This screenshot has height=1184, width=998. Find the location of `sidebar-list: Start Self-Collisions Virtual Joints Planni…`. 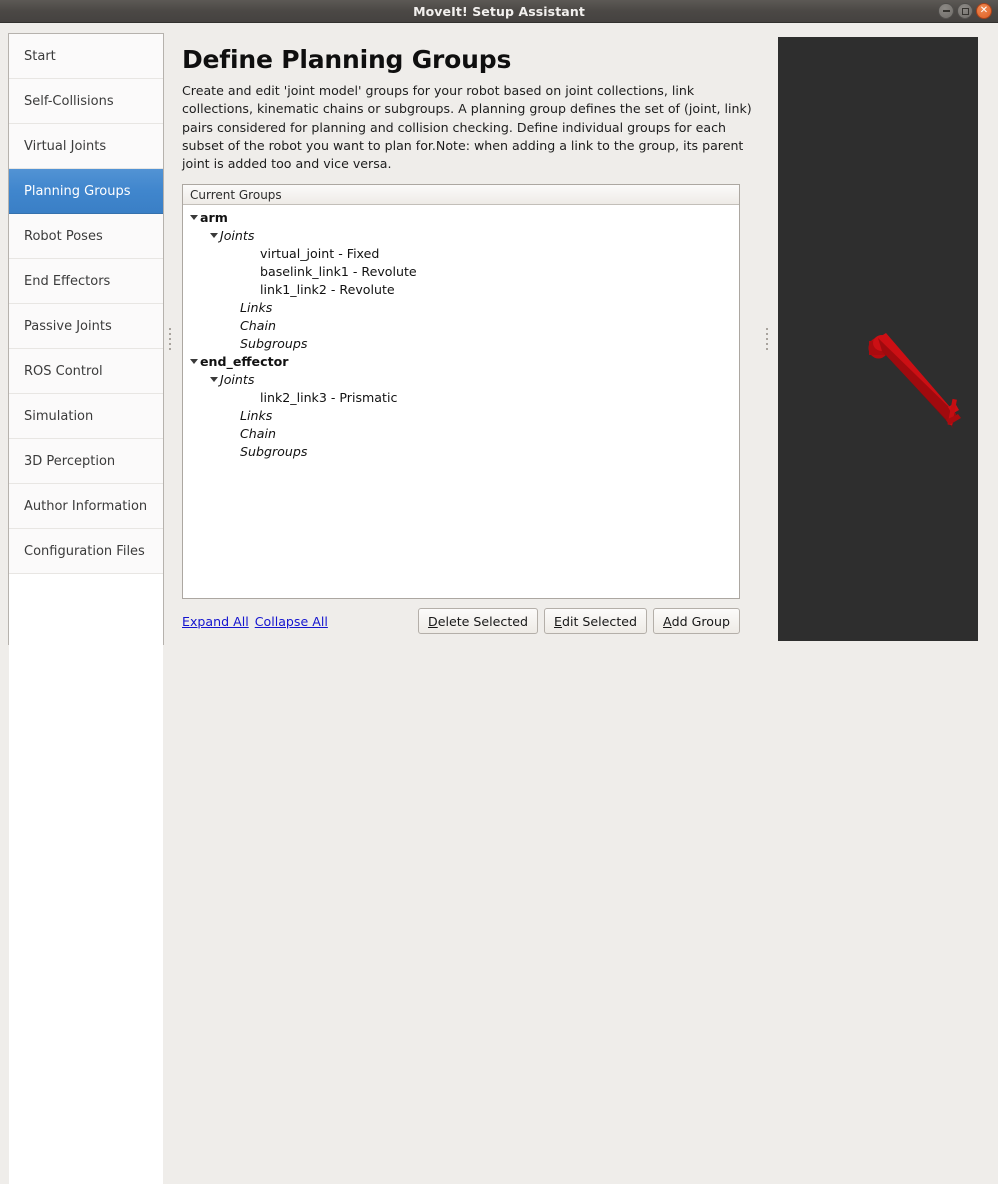

sidebar-list: Start Self-Collisions Virtual Joints Planni… is located at coordinates (86, 304).